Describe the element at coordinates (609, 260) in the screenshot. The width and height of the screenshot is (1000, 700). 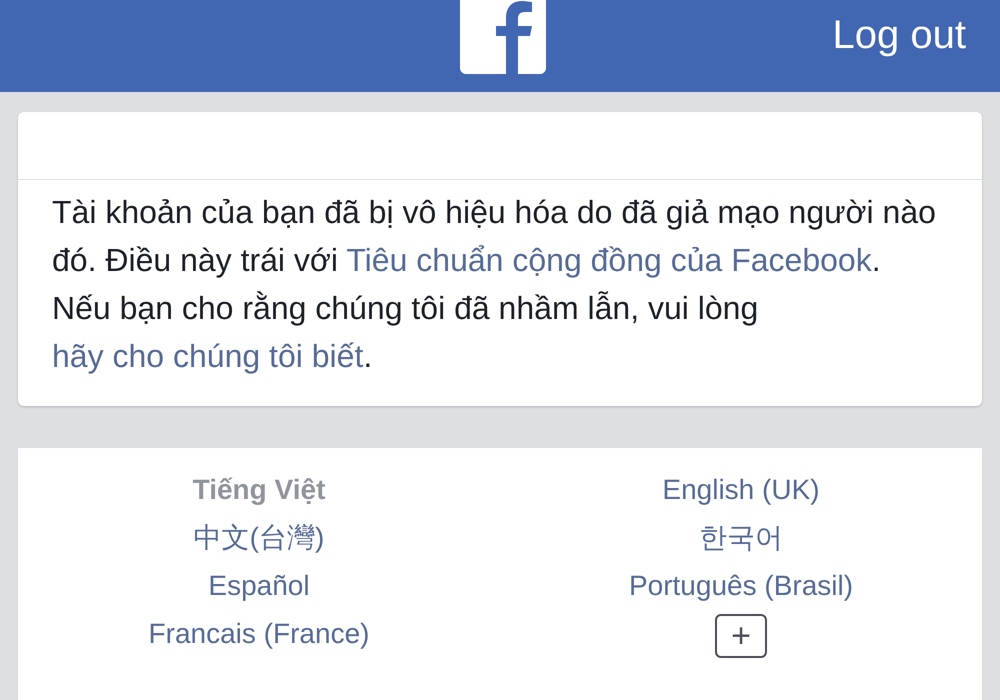
I see `message-link: Tiêu chuẩn cộng đồng của Facebook` at that location.